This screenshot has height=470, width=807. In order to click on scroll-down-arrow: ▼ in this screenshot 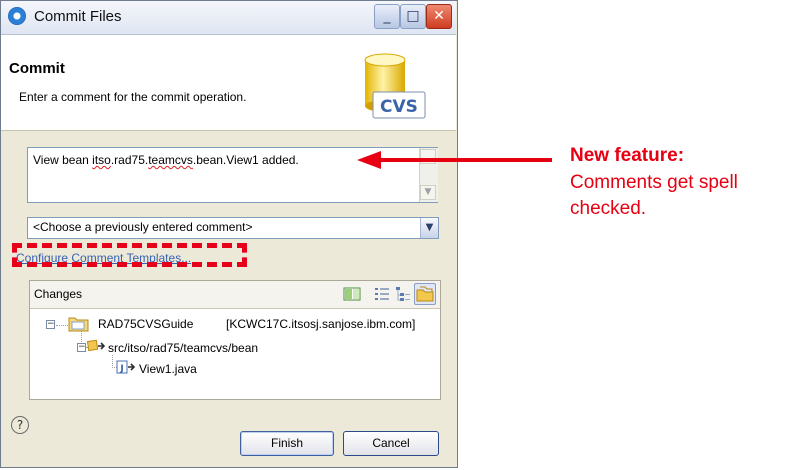, I will do `click(428, 192)`.